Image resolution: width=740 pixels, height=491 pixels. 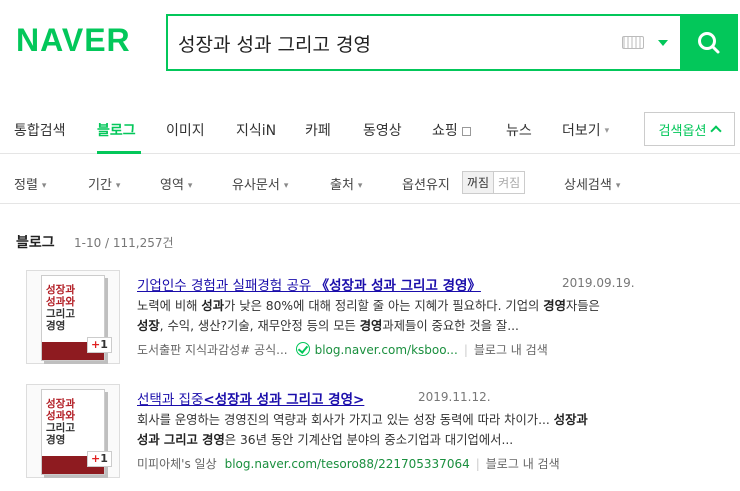 What do you see at coordinates (682, 131) in the screenshot?
I see `search-option-label: 검색옵션` at bounding box center [682, 131].